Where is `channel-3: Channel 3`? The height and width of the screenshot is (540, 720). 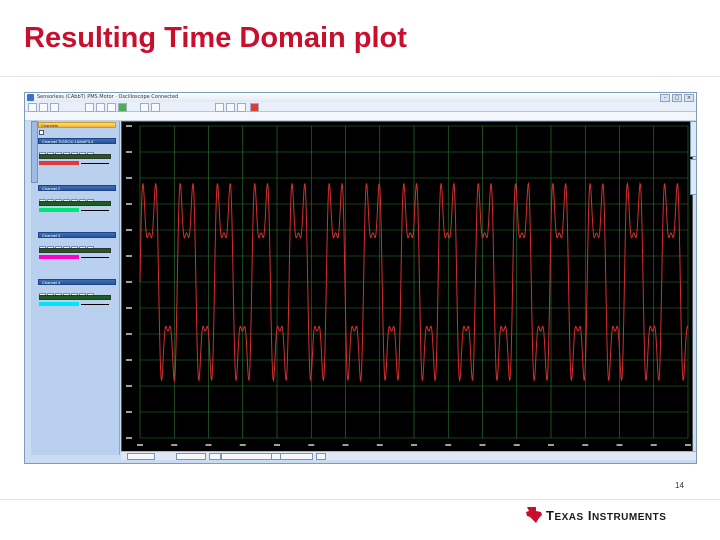
channel-3: Channel 3 is located at coordinates (77, 250).